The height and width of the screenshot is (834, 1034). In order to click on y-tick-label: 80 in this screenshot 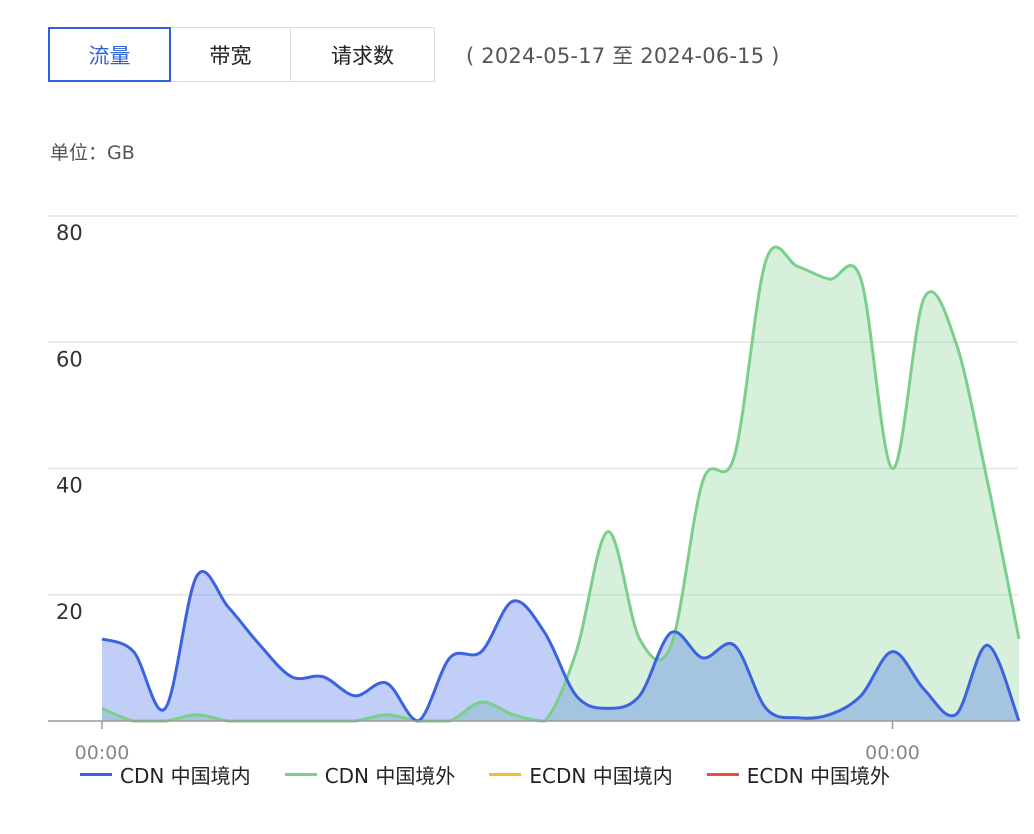, I will do `click(69, 233)`.